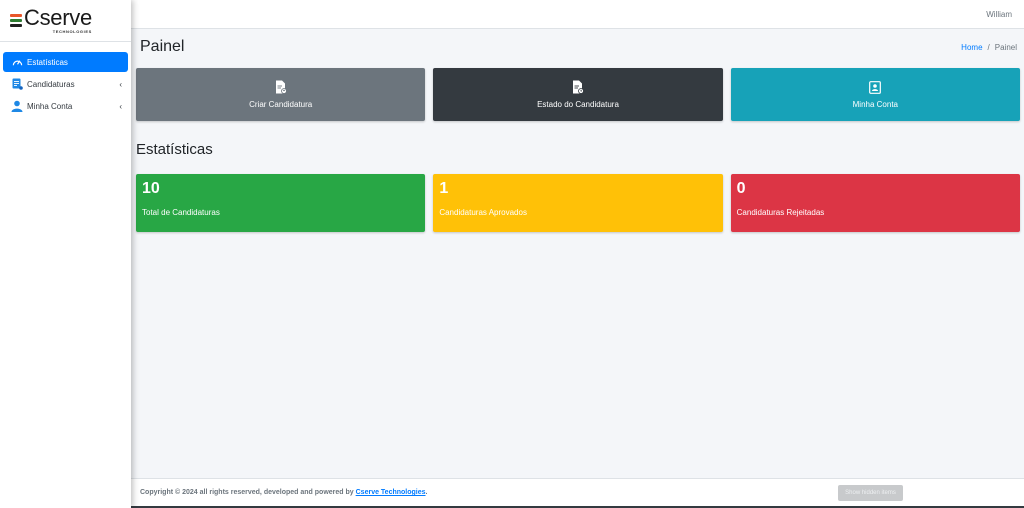  Describe the element at coordinates (999, 14) in the screenshot. I see `user-menu: William` at that location.